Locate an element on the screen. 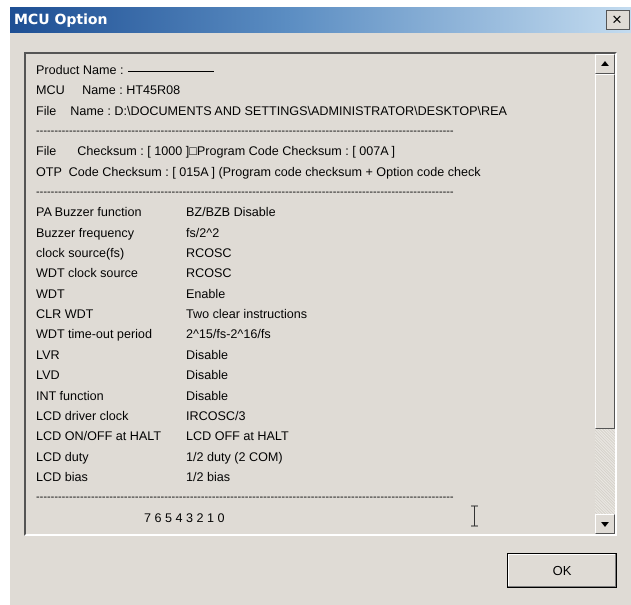  info-line: MCU Name : HT45R08 is located at coordinates (108, 91).